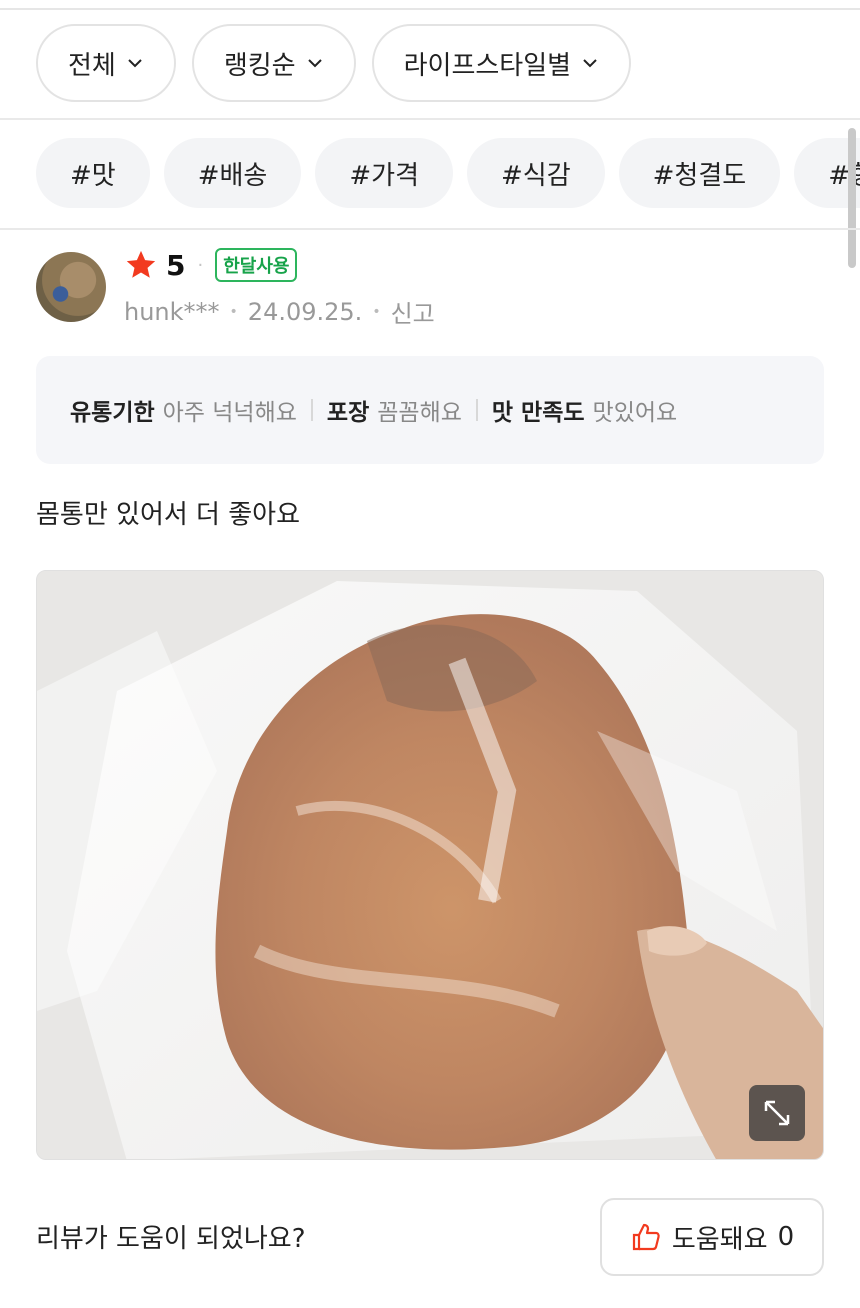  I want to click on attribute-value: 맛있어요, so click(635, 413).